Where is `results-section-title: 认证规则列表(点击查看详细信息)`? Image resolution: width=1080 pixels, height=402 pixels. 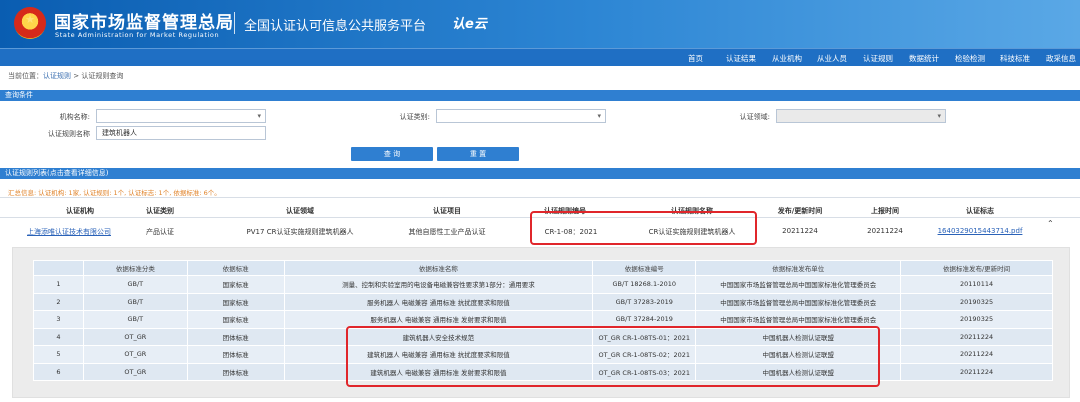
results-section-title: 认证规则列表(点击查看详细信息) is located at coordinates (540, 173).